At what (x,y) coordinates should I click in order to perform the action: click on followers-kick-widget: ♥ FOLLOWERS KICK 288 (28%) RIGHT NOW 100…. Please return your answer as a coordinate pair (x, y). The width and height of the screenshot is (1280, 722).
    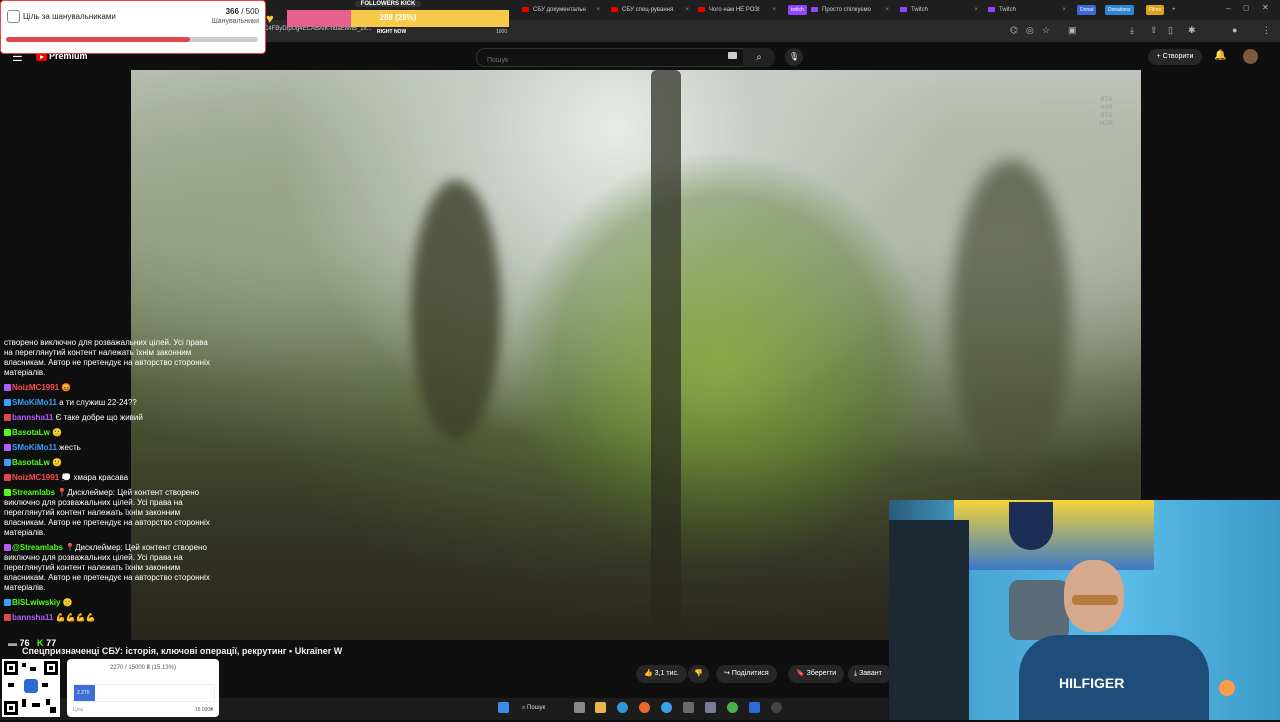
    Looking at the image, I should click on (390, 18).